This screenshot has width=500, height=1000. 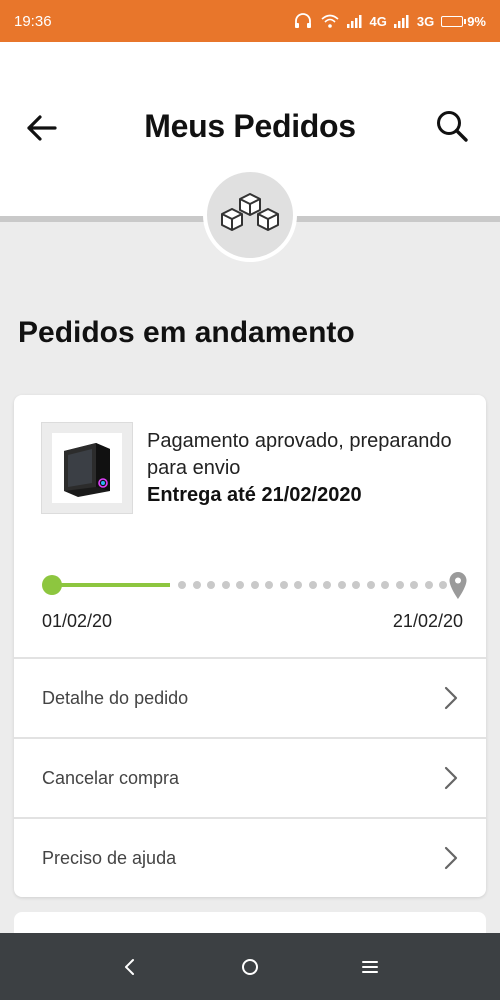 I want to click on system-nav-bar, so click(x=250, y=966).